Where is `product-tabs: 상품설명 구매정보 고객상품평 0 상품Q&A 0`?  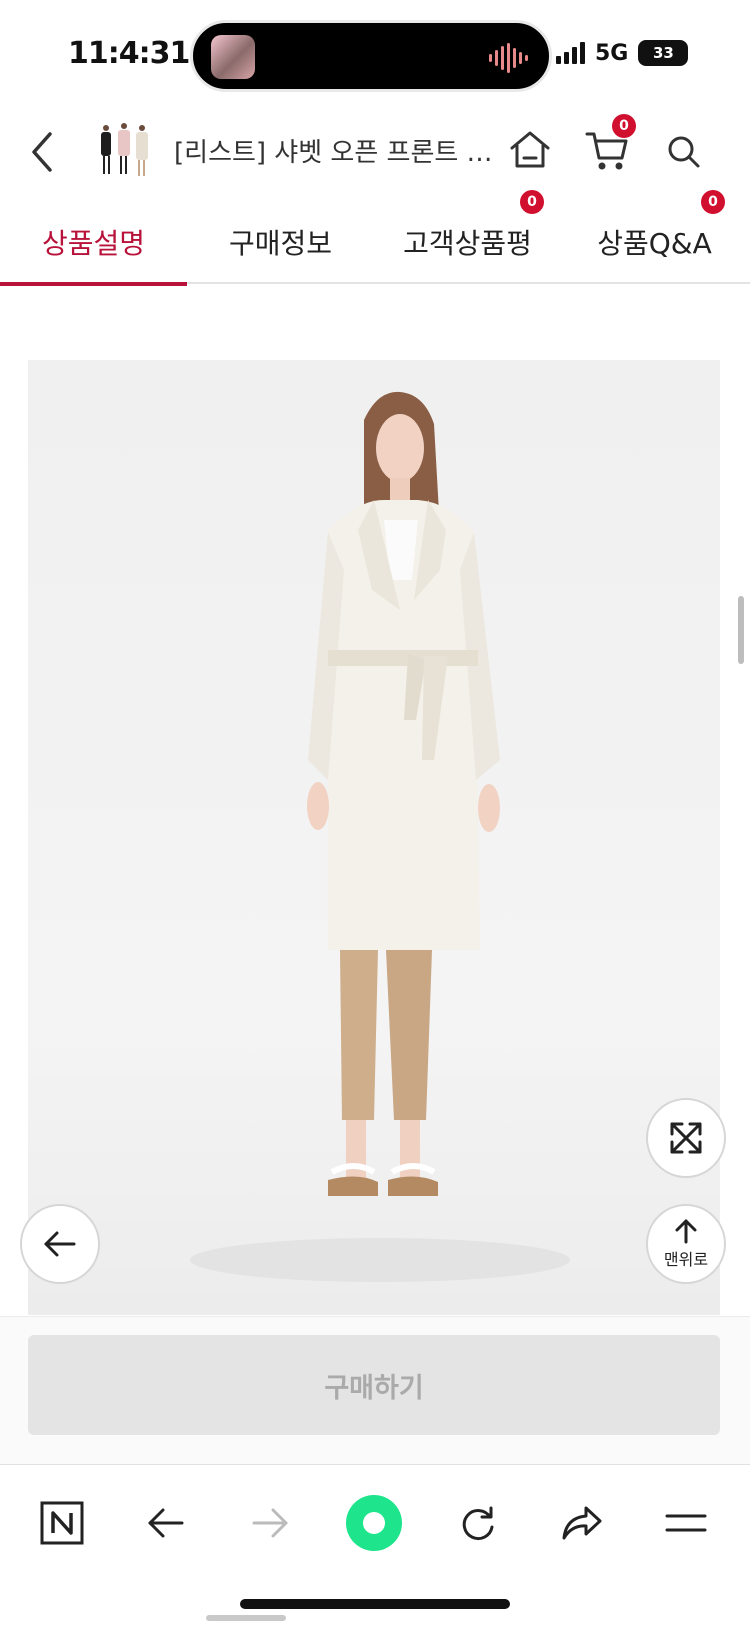 product-tabs: 상품설명 구매정보 고객상품평 0 상품Q&A 0 is located at coordinates (375, 238).